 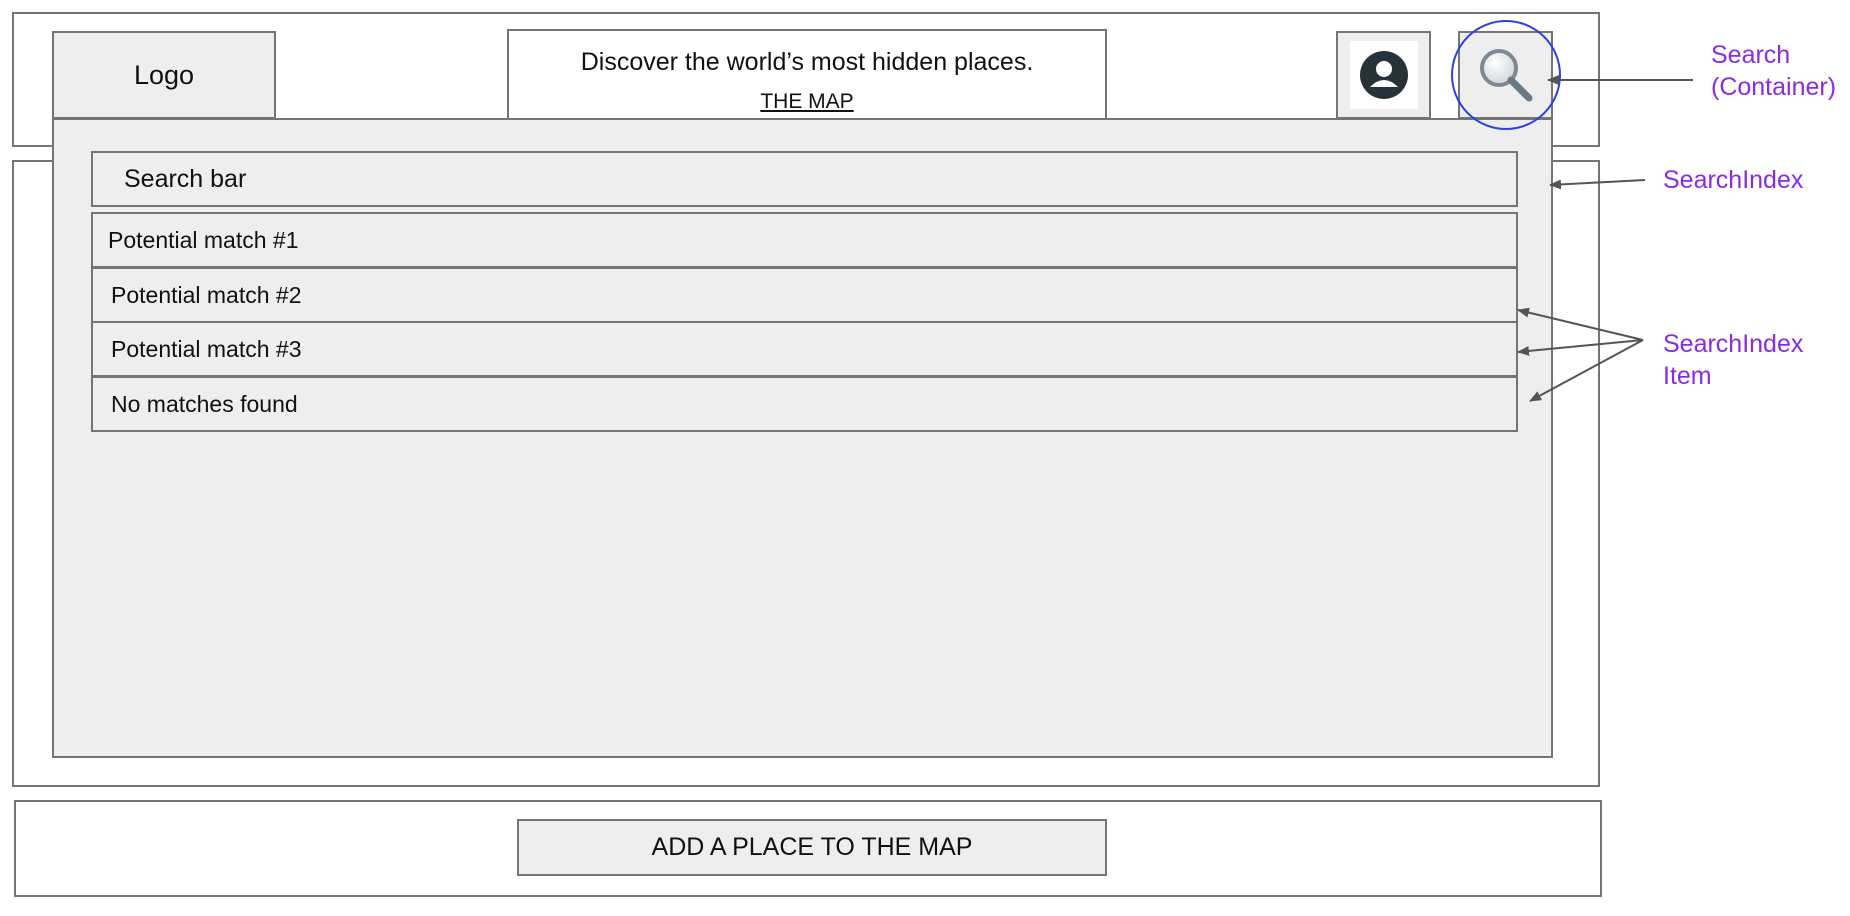 I want to click on search-index-item: Potential match #2, so click(x=804, y=295).